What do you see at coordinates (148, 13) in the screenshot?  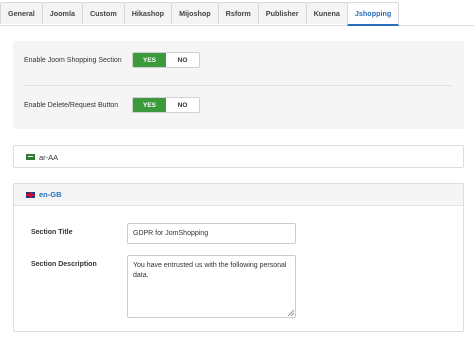 I see `tab-hikashop: Hikashop` at bounding box center [148, 13].